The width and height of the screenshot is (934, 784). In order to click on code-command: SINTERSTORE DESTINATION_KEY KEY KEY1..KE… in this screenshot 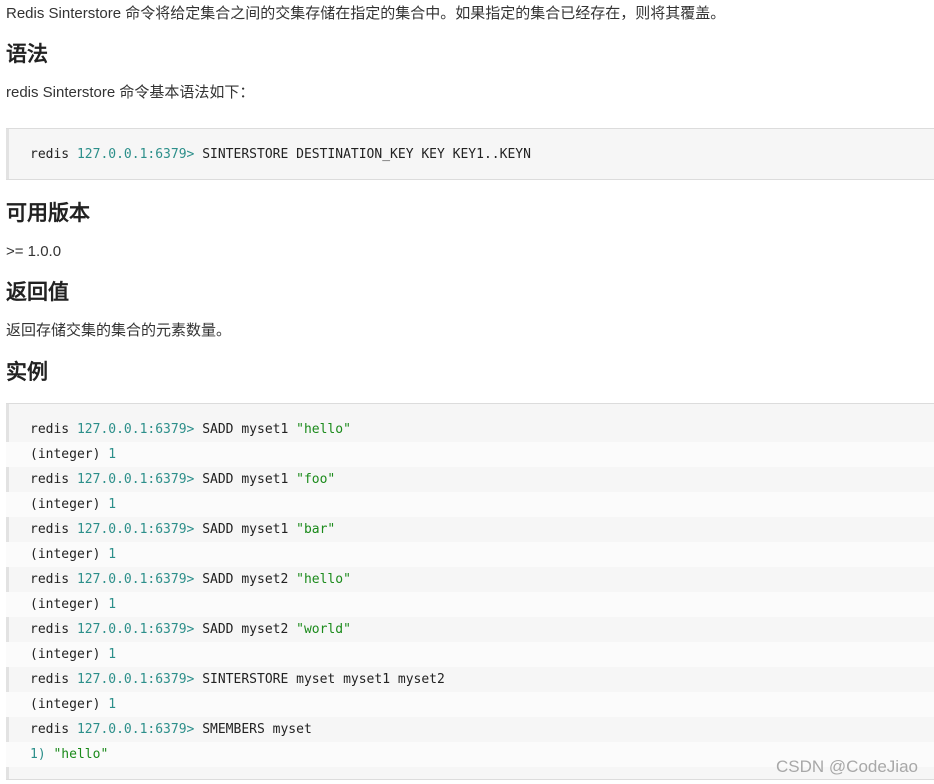, I will do `click(362, 154)`.